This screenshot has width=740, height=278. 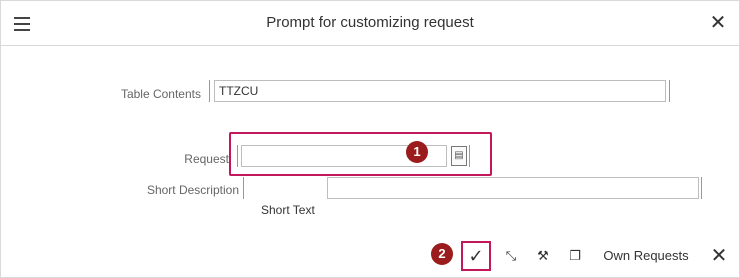 What do you see at coordinates (440, 91) in the screenshot?
I see `table-contents-field: TTZCU` at bounding box center [440, 91].